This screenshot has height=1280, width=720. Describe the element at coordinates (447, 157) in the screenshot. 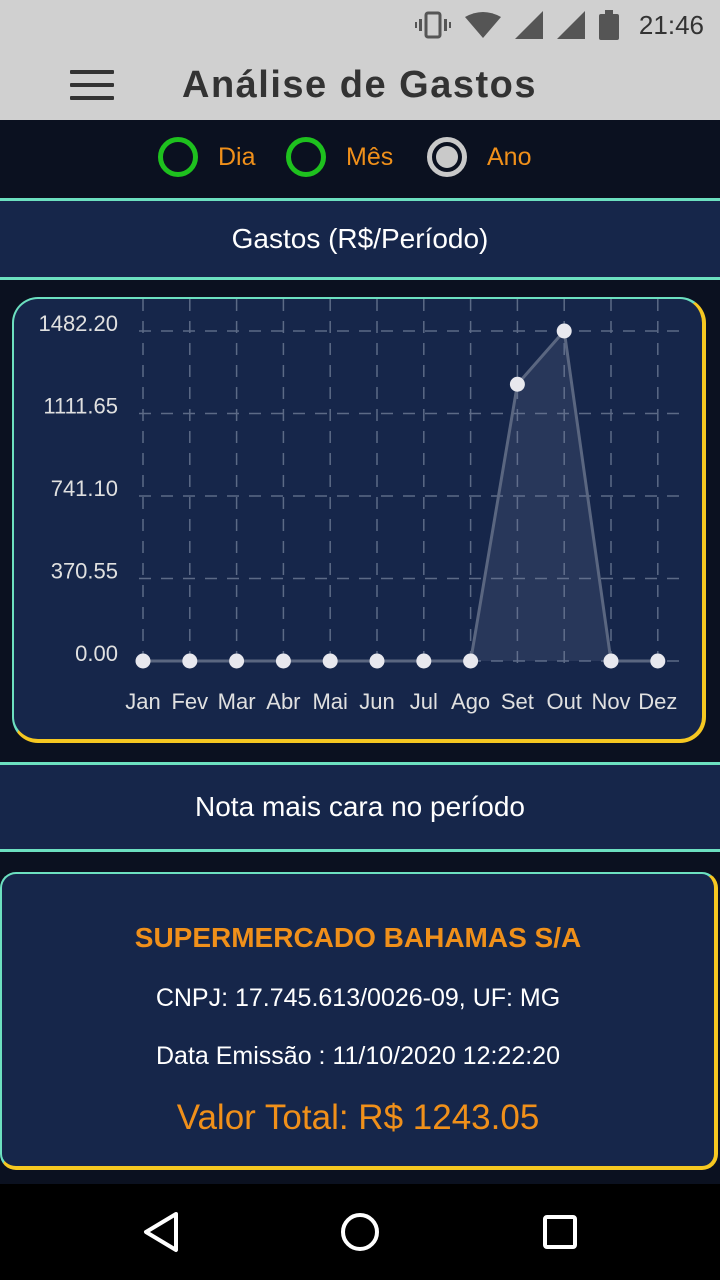

I see `radio-button-checked-icon` at that location.